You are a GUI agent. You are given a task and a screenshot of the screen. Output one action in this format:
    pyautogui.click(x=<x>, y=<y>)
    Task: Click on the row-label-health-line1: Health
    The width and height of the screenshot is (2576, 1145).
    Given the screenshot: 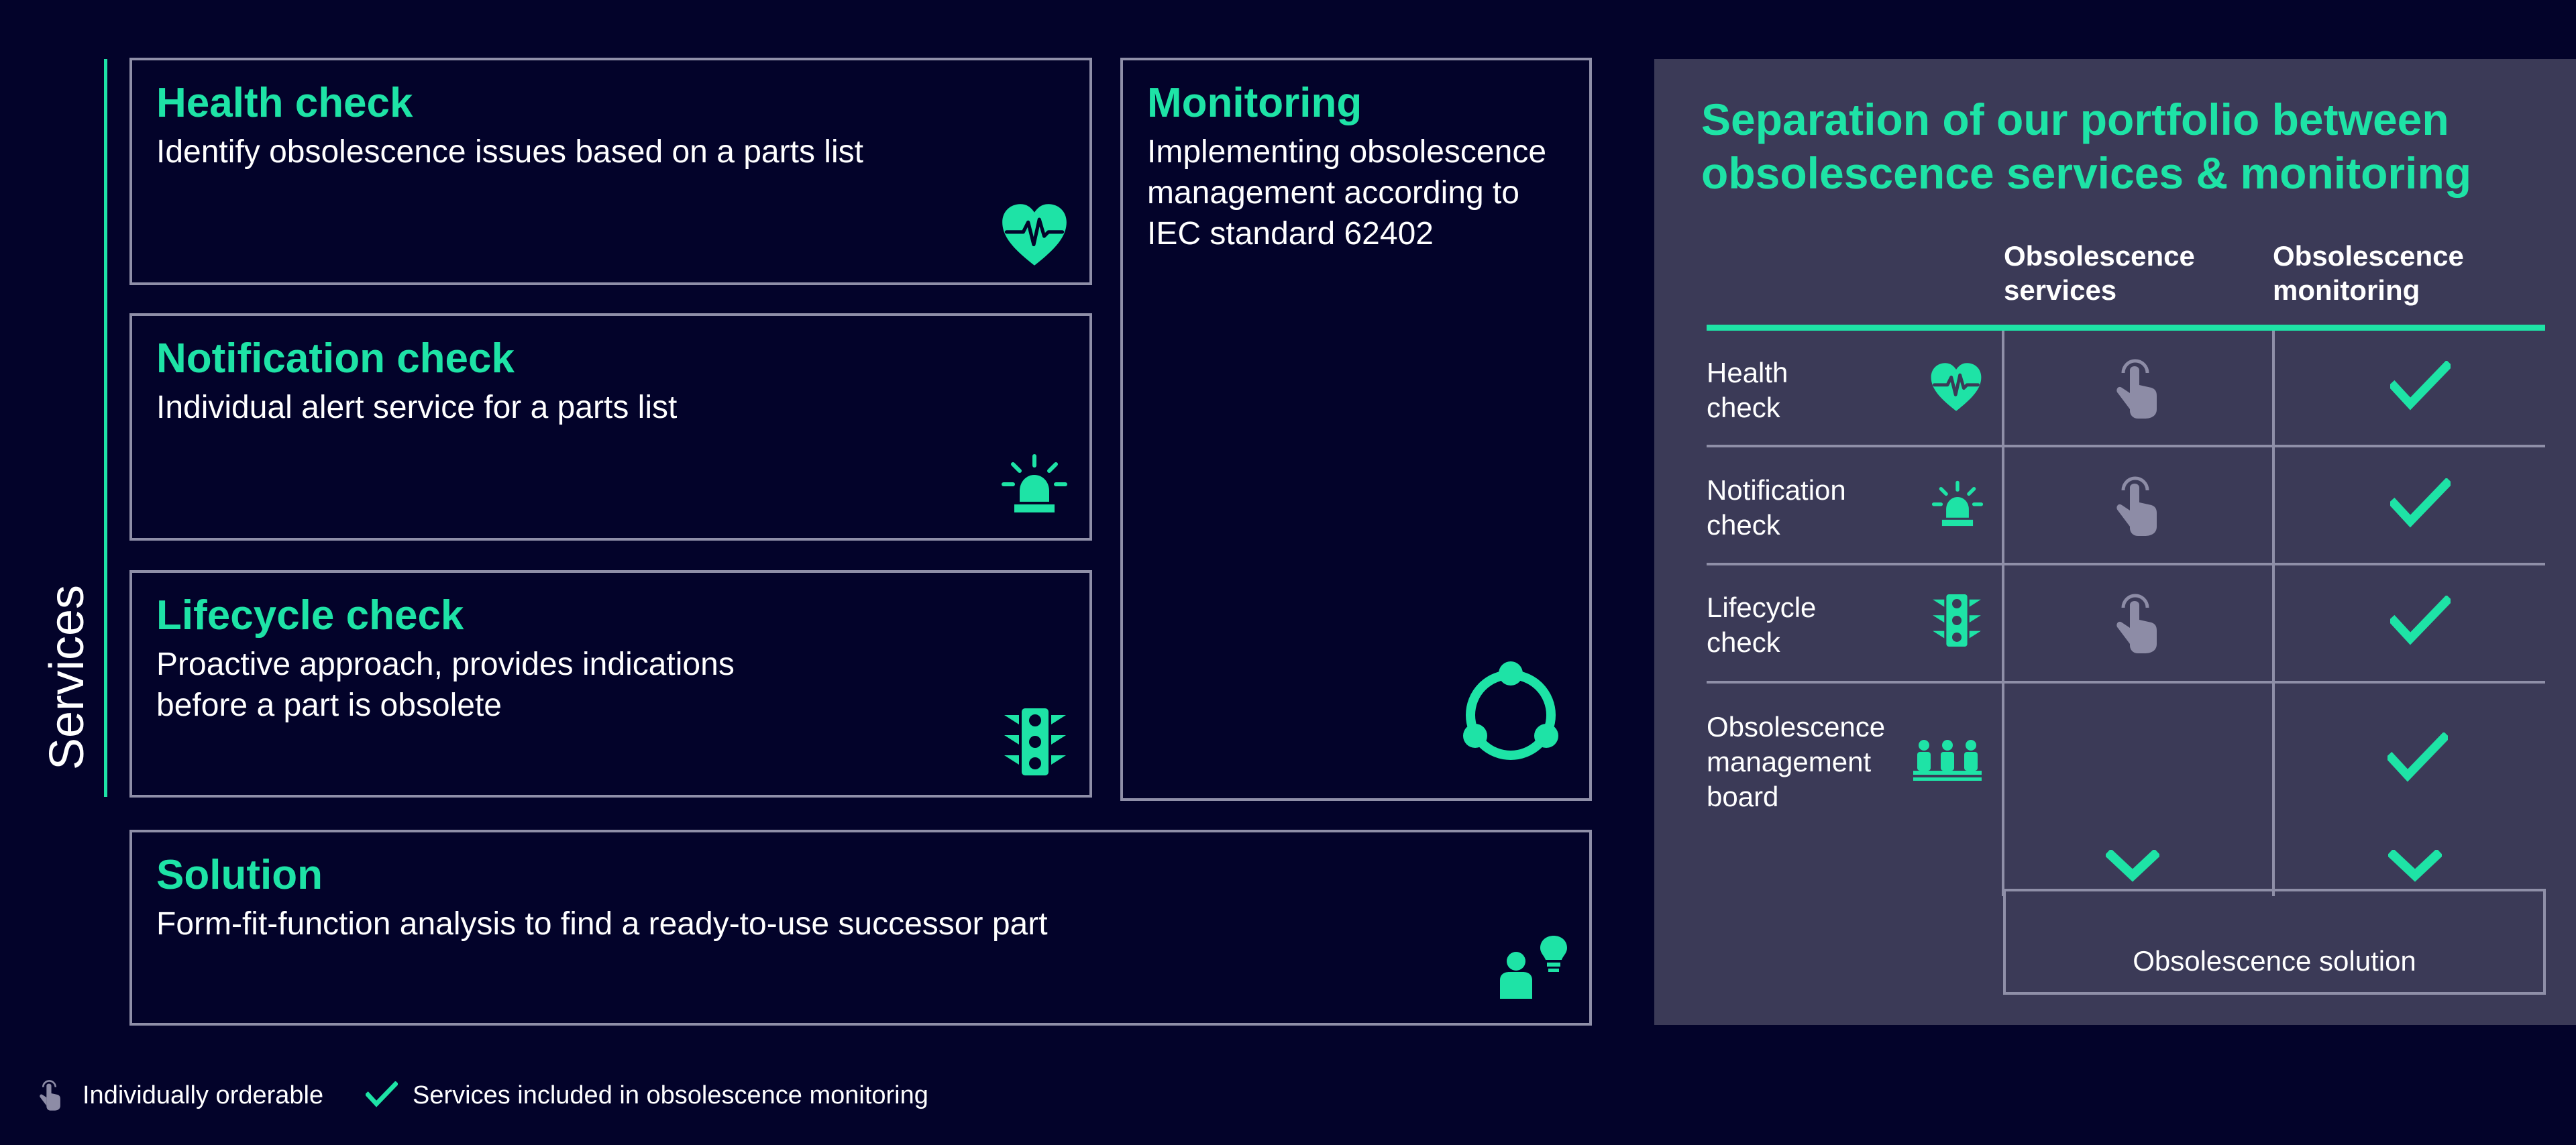 What is the action you would take?
    pyautogui.click(x=1747, y=372)
    